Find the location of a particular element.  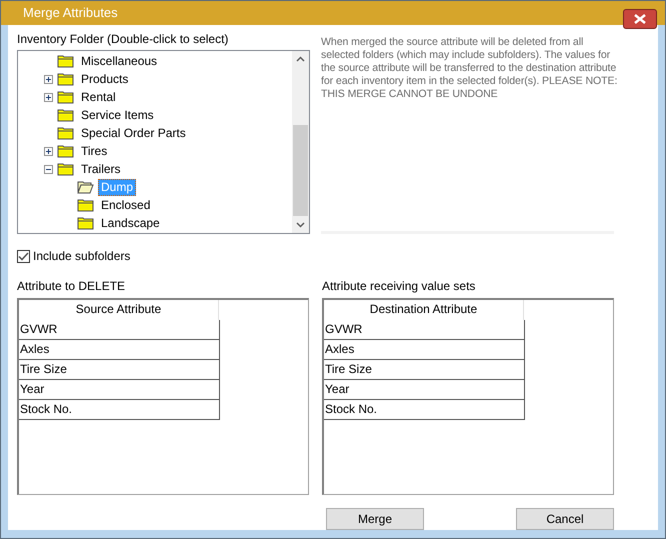

close-icon is located at coordinates (640, 19).